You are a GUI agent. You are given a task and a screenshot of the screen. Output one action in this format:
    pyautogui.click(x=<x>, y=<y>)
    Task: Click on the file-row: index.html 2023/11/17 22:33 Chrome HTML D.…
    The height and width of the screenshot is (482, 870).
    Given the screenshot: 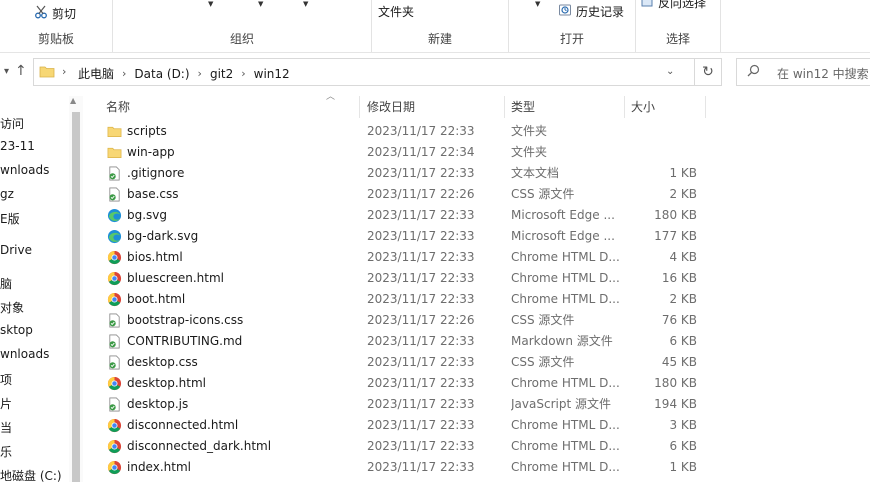 What is the action you would take?
    pyautogui.click(x=403, y=467)
    